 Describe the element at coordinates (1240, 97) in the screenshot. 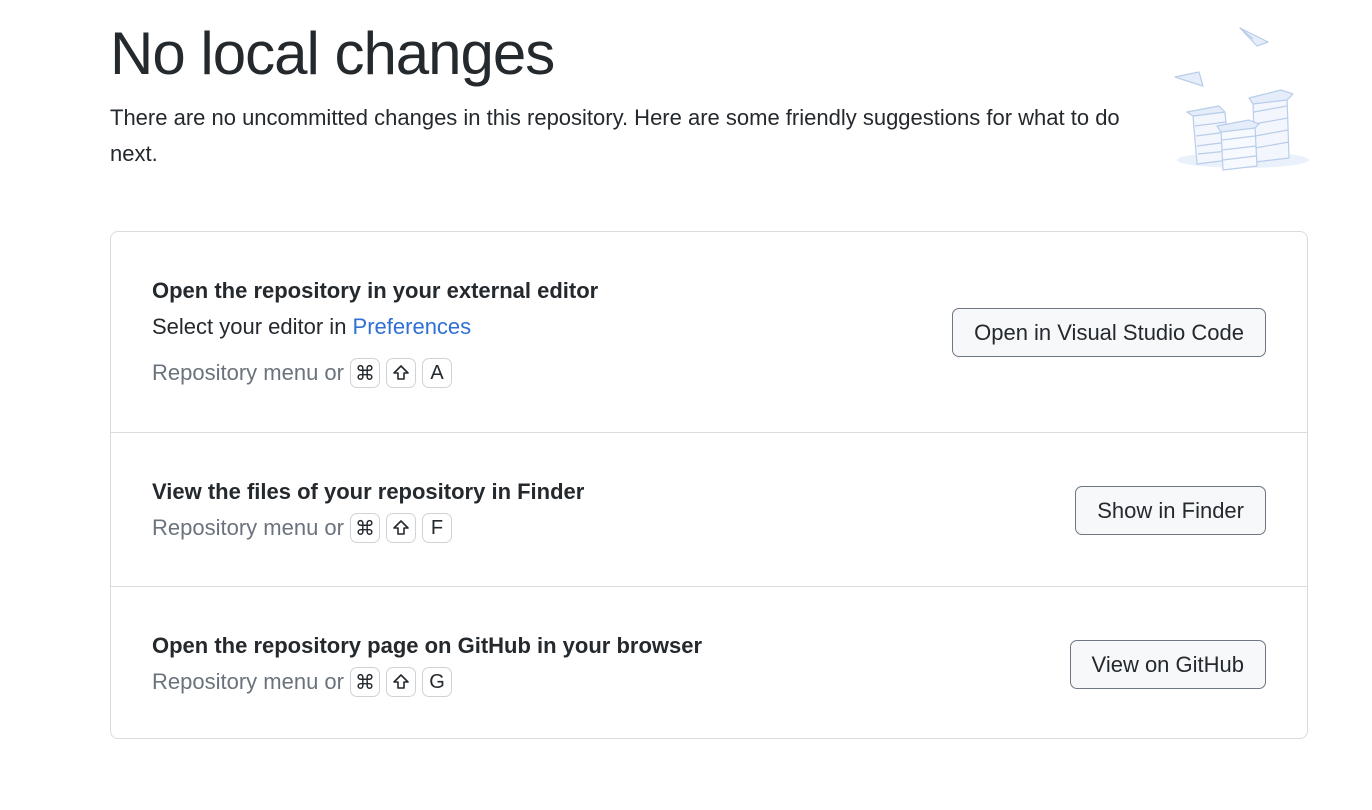

I see `paper-stacks-illustration` at that location.